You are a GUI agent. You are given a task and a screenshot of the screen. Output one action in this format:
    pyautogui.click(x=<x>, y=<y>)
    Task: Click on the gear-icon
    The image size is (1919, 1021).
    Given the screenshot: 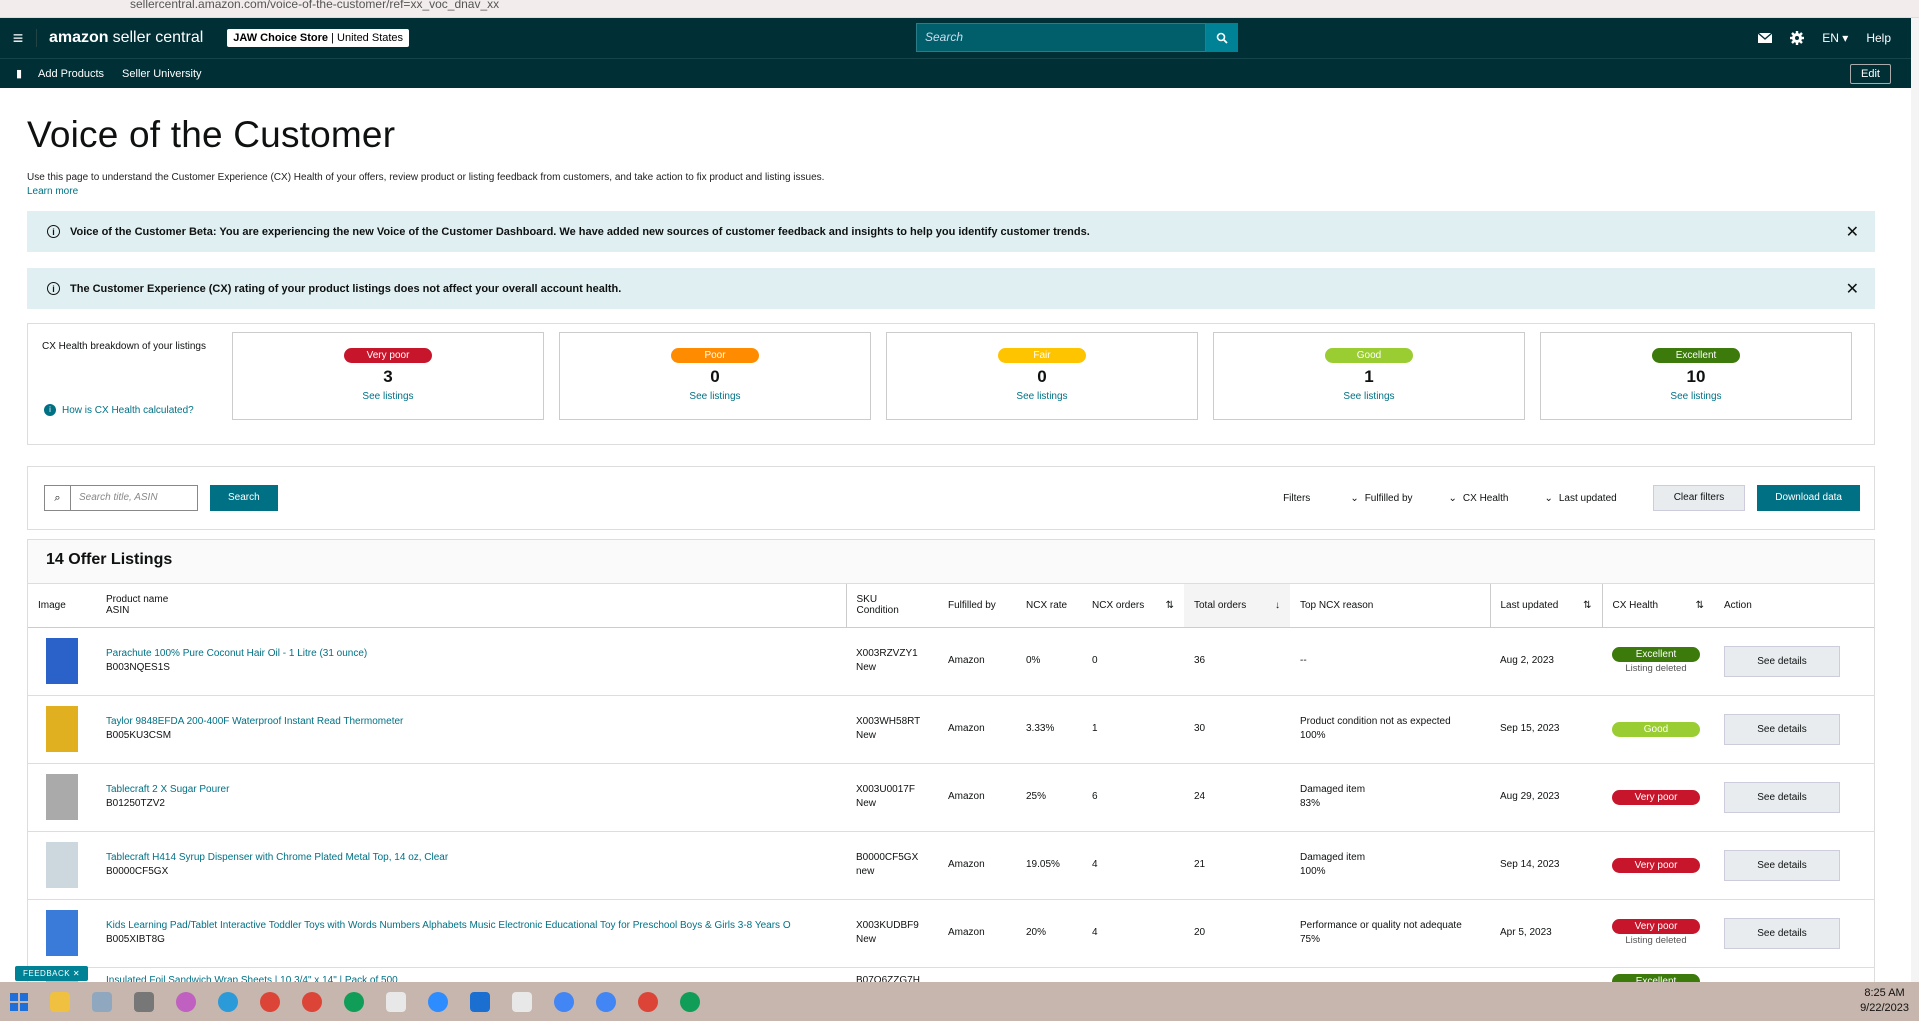 What is the action you would take?
    pyautogui.click(x=1797, y=38)
    